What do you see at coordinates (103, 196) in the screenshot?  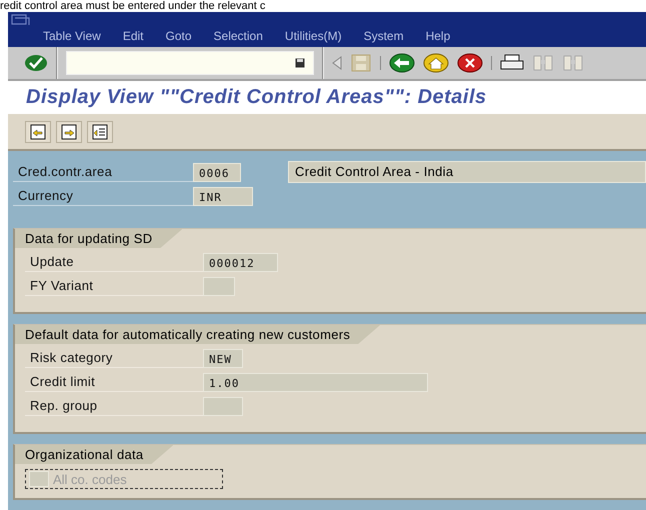 I see `field-label: Currency` at bounding box center [103, 196].